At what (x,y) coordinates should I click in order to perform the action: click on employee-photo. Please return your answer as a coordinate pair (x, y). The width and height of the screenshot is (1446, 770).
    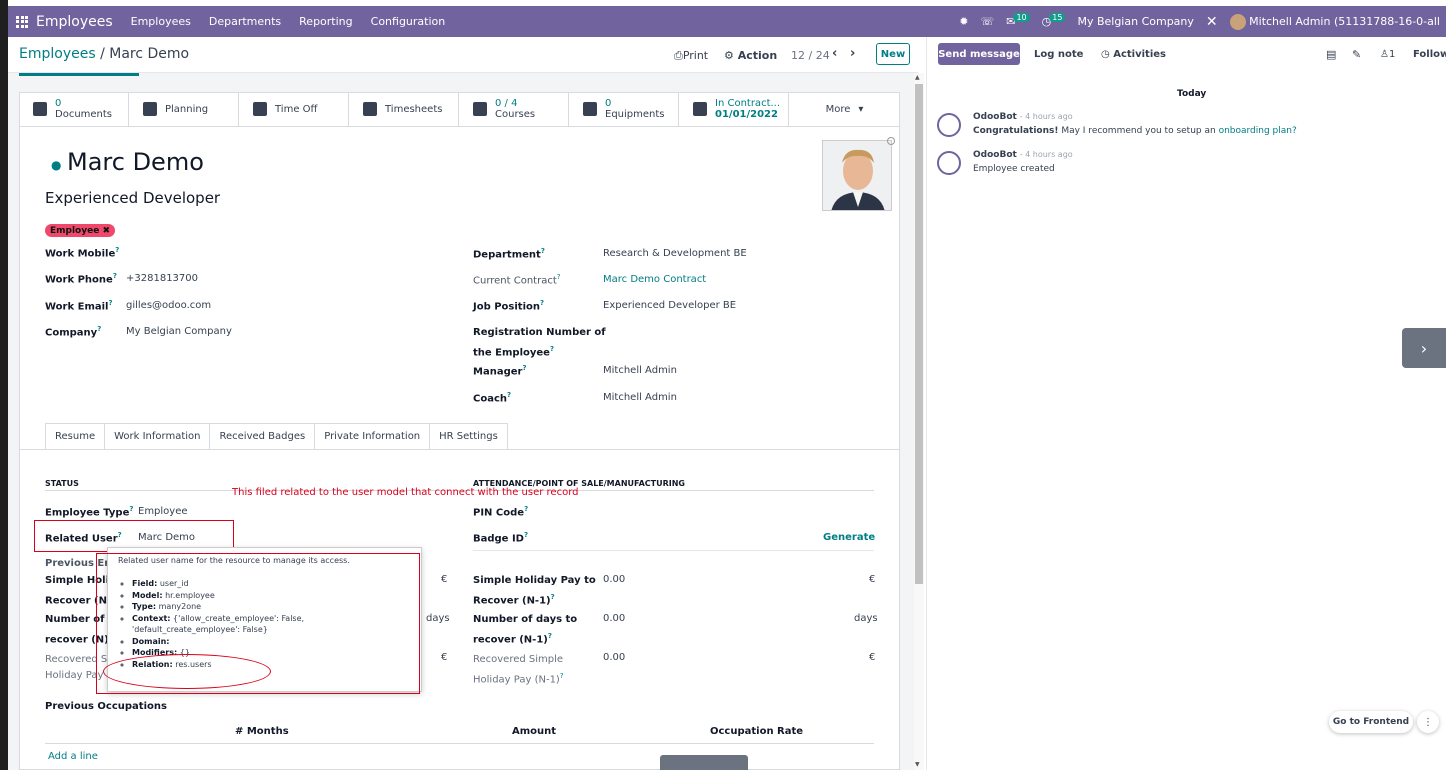
    Looking at the image, I should click on (857, 175).